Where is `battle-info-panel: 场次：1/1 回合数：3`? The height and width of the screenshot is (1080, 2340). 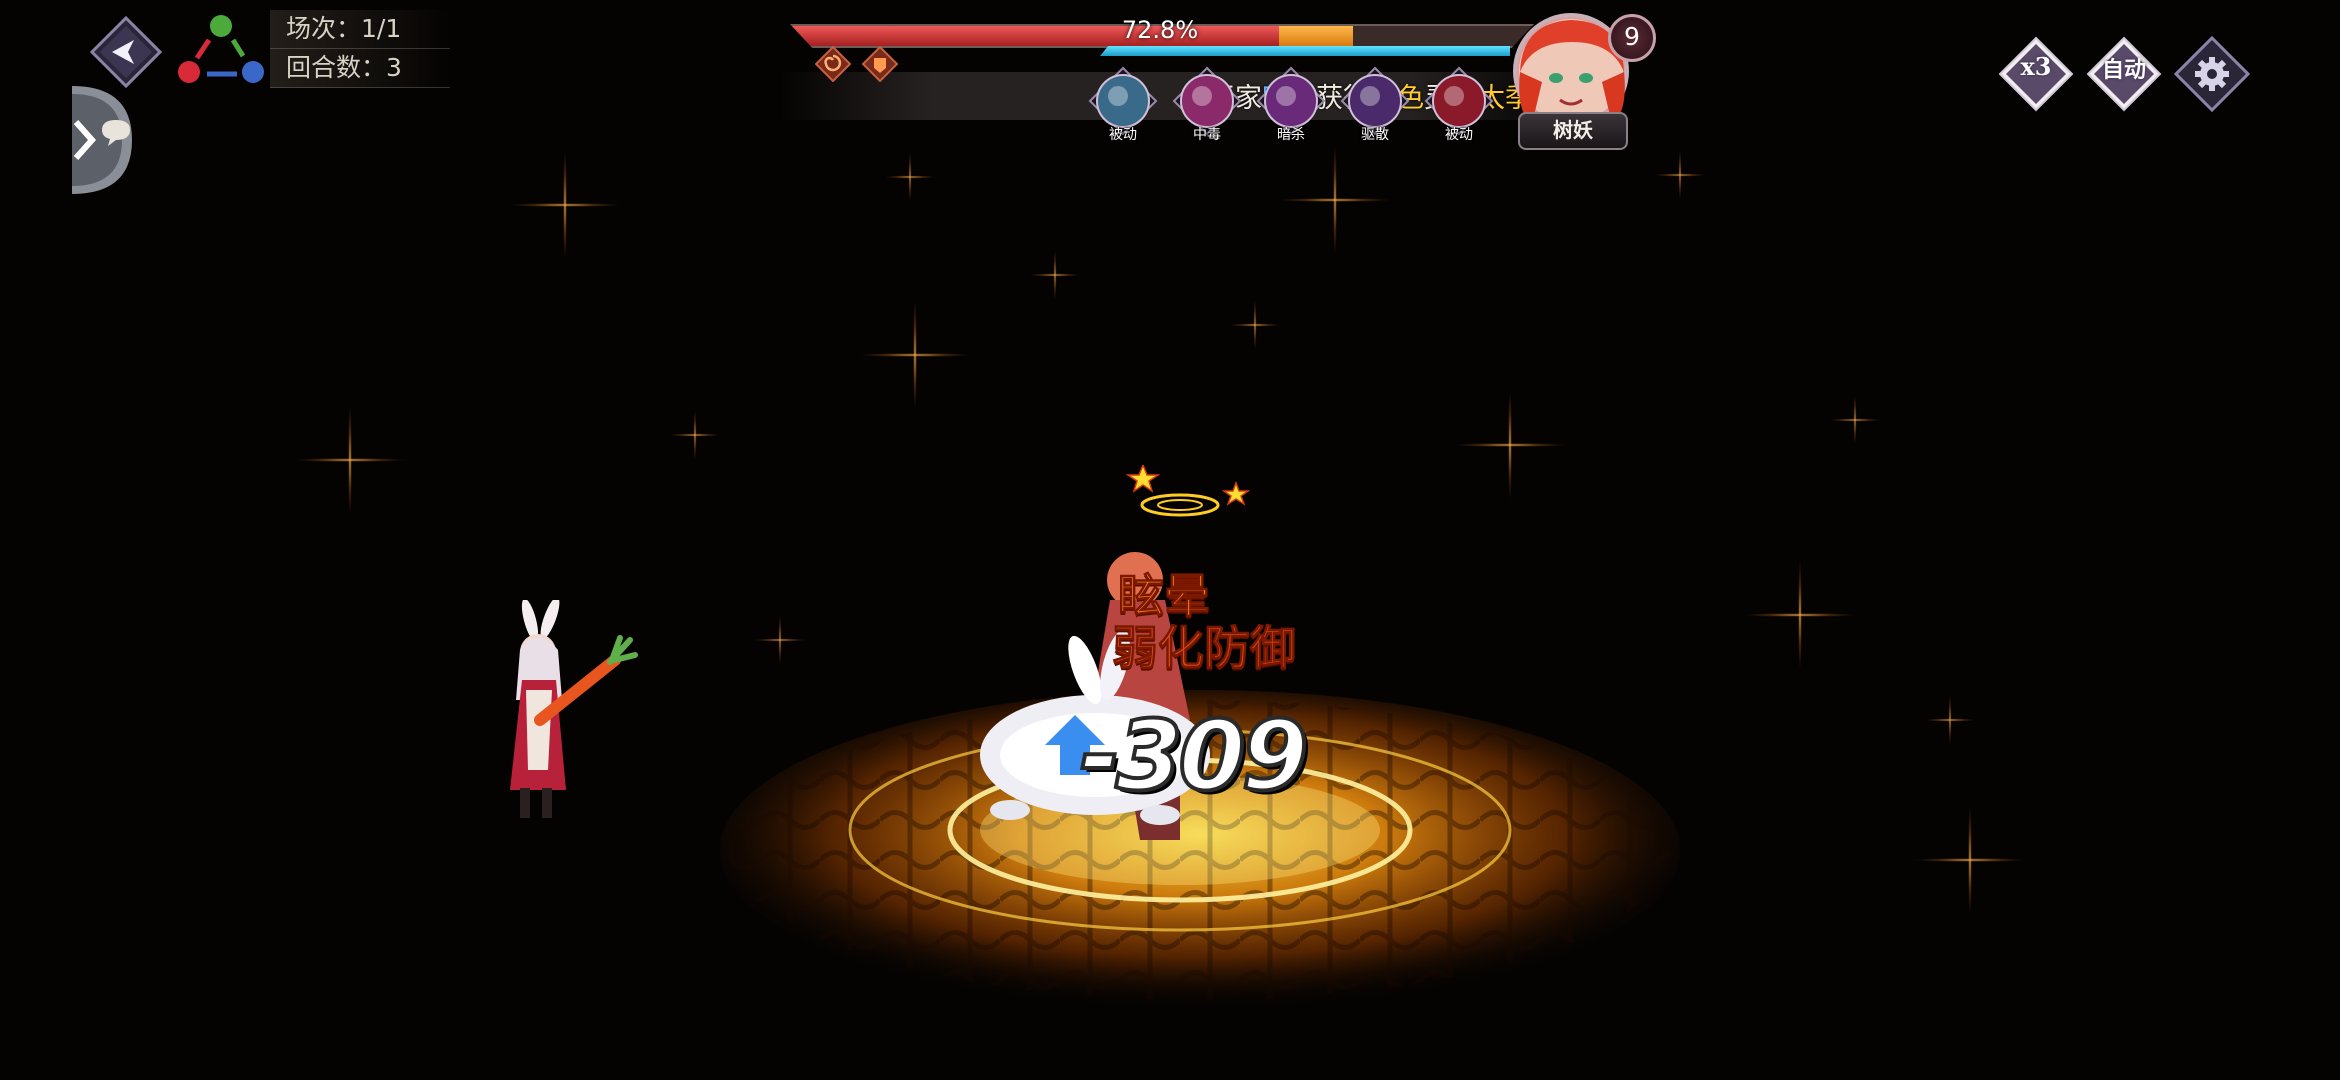
battle-info-panel: 场次：1/1 回合数：3 is located at coordinates (360, 49).